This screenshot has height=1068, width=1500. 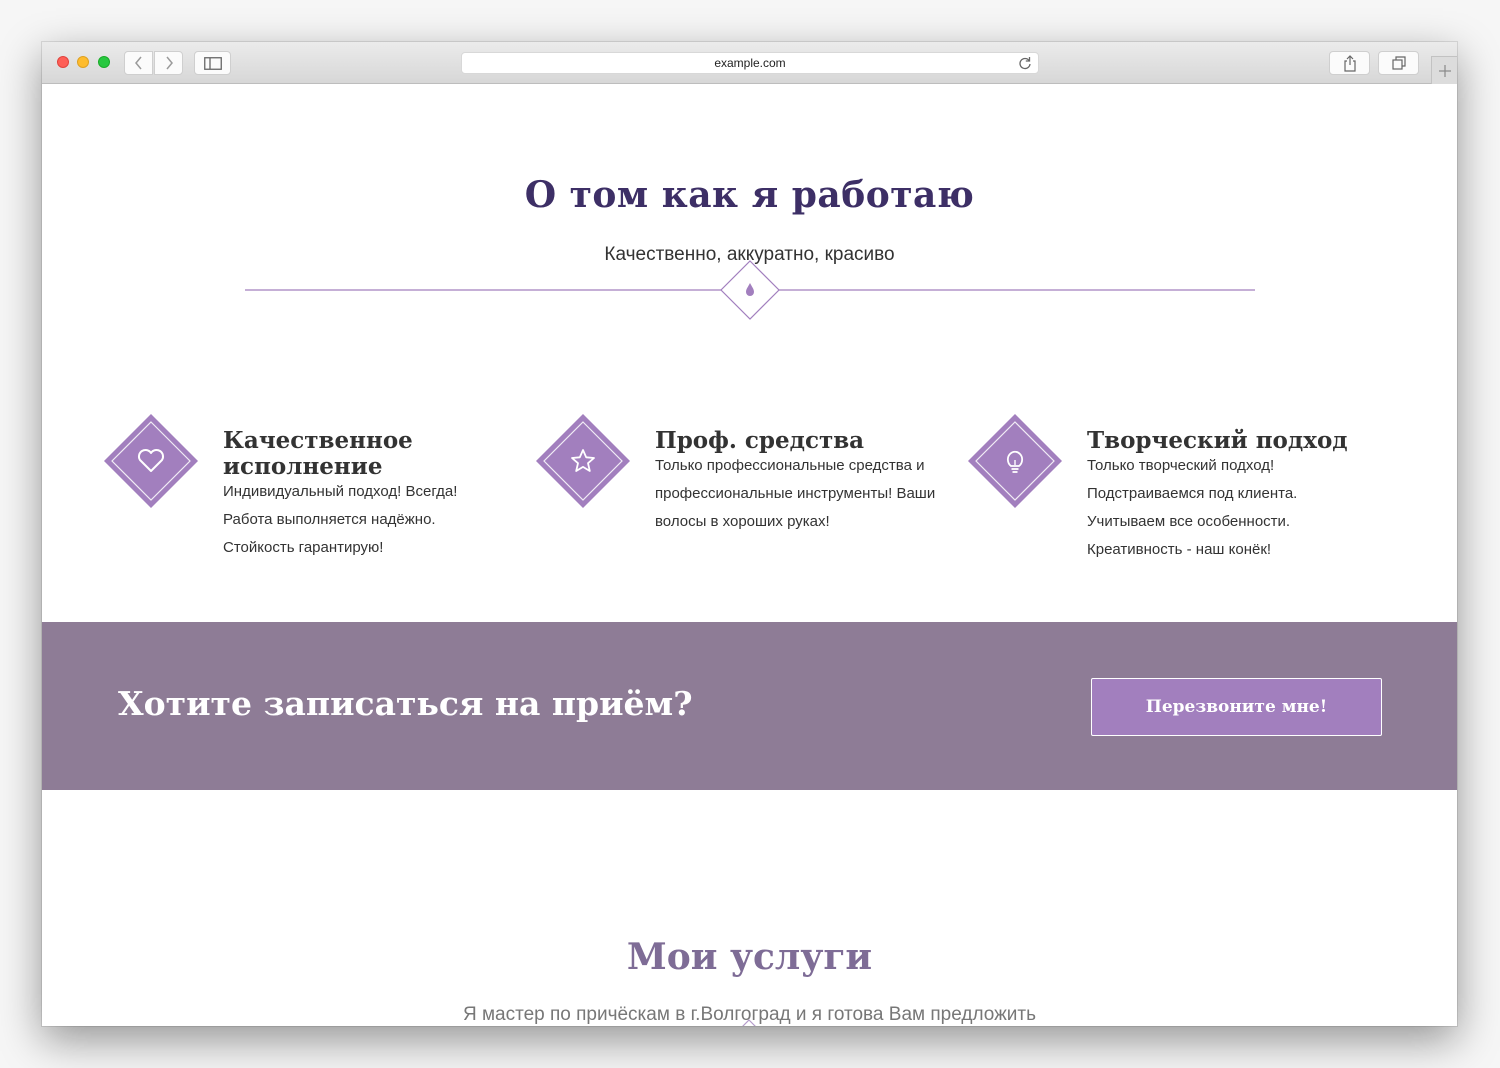 I want to click on share-icon, so click(x=1349, y=63).